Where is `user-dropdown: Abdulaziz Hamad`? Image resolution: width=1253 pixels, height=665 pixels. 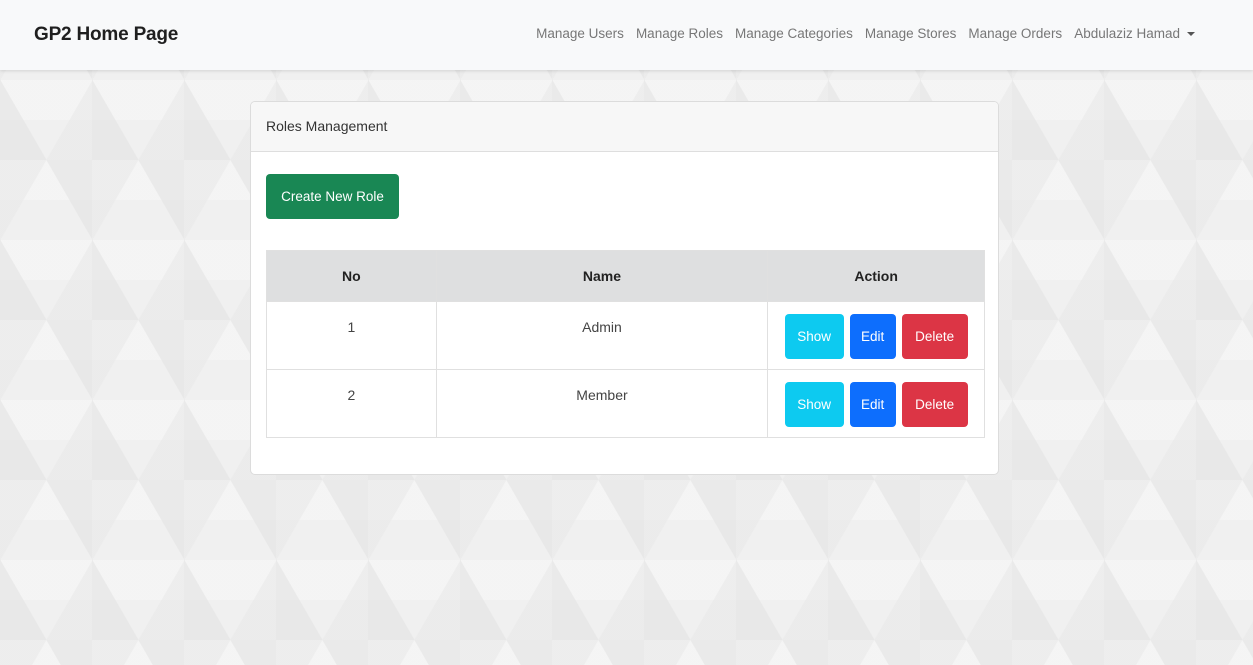
user-dropdown: Abdulaziz Hamad is located at coordinates (1134, 33).